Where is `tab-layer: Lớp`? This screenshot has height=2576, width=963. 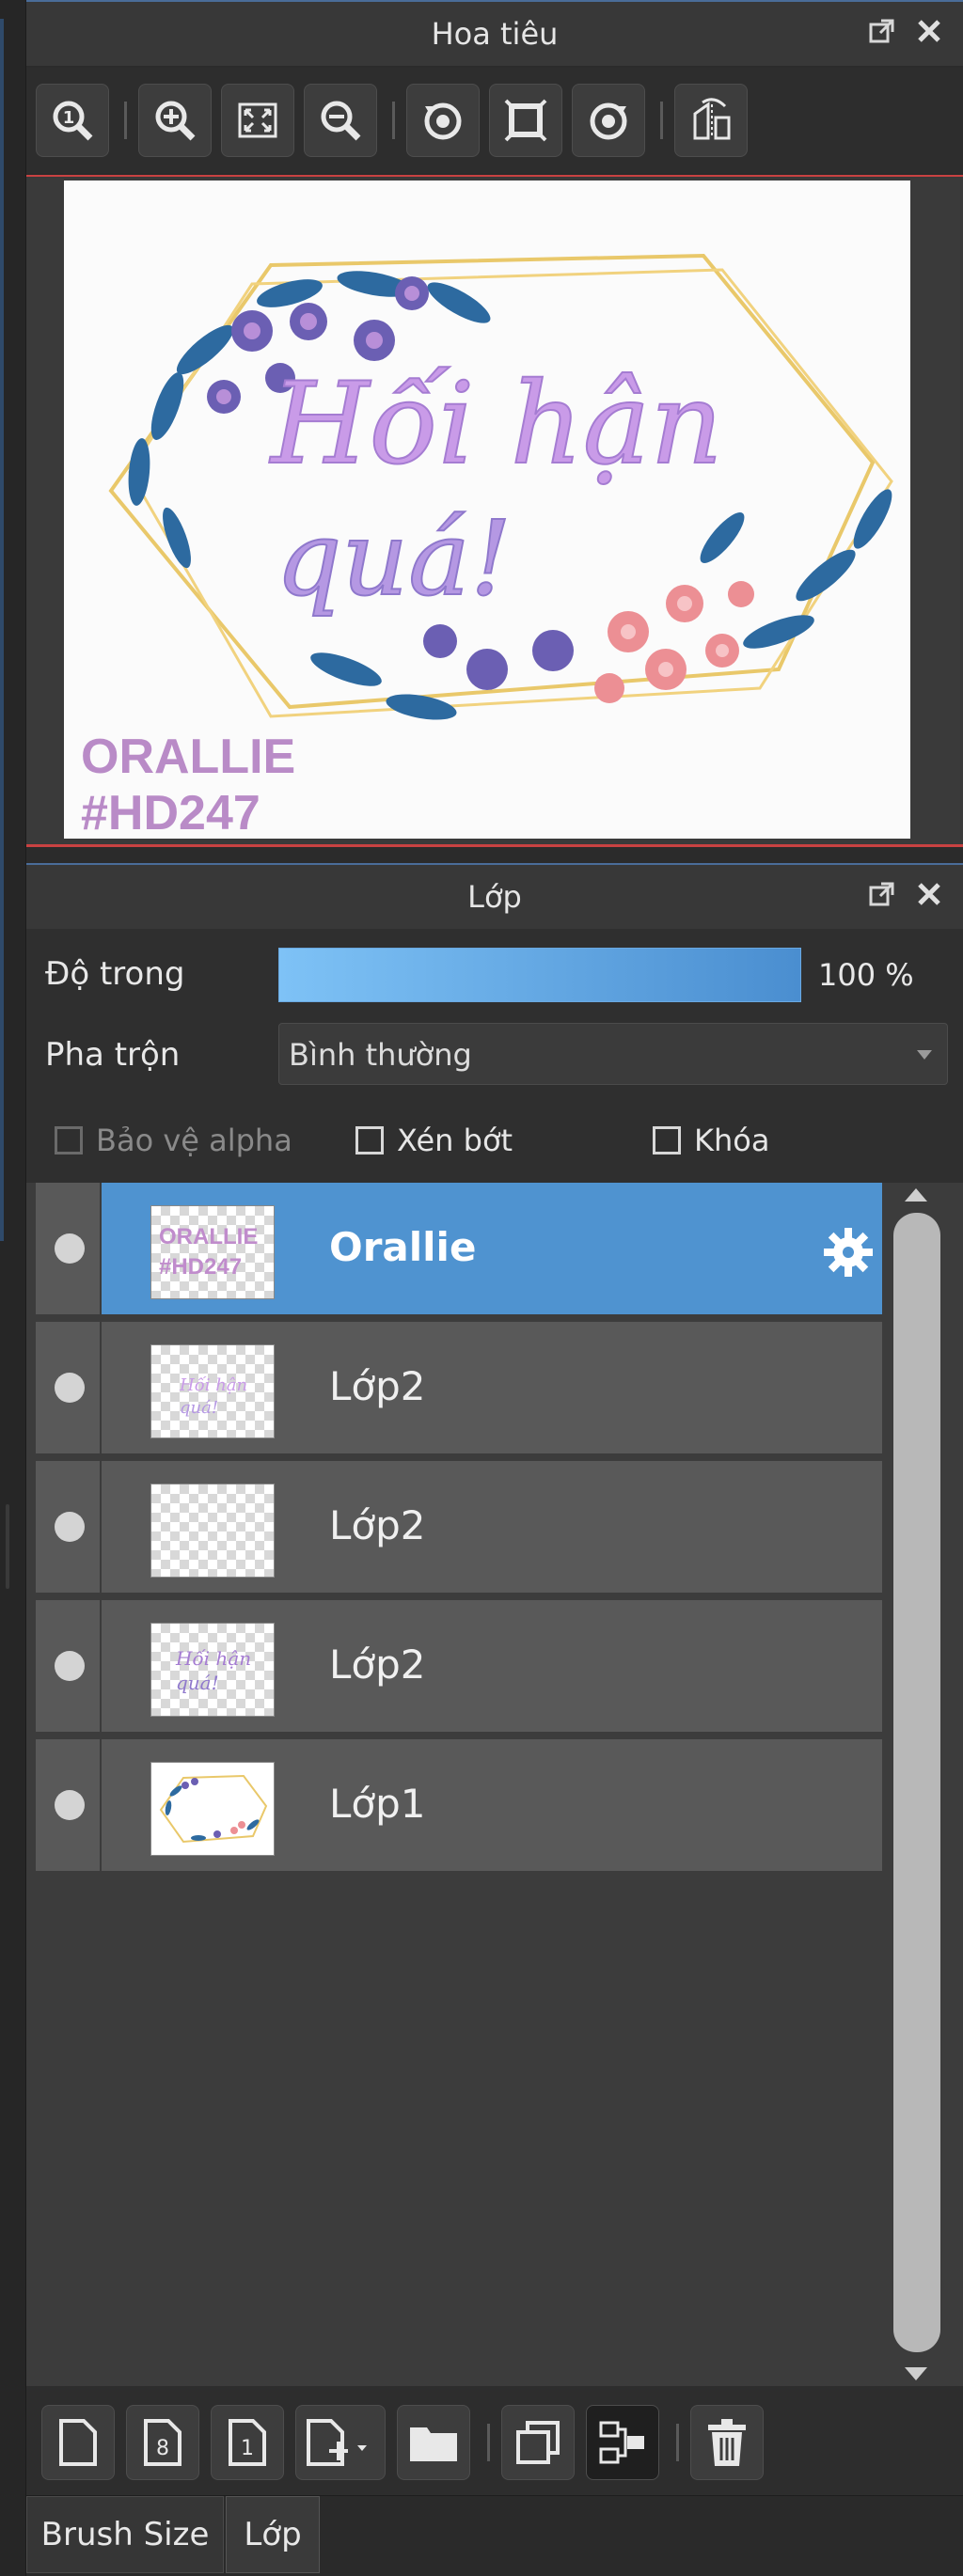 tab-layer: Lớp is located at coordinates (273, 2535).